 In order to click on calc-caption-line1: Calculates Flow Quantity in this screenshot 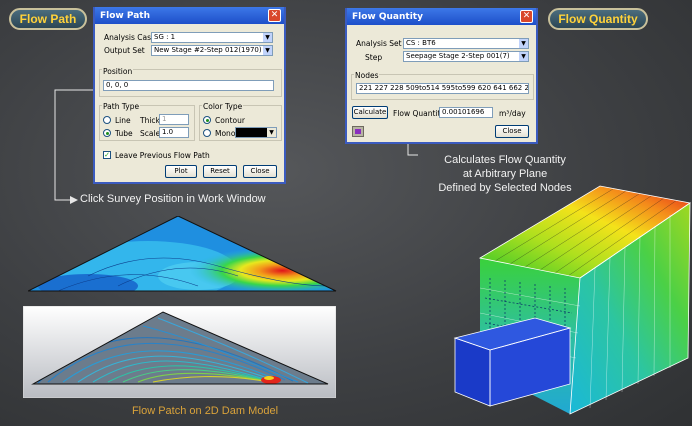, I will do `click(505, 160)`.